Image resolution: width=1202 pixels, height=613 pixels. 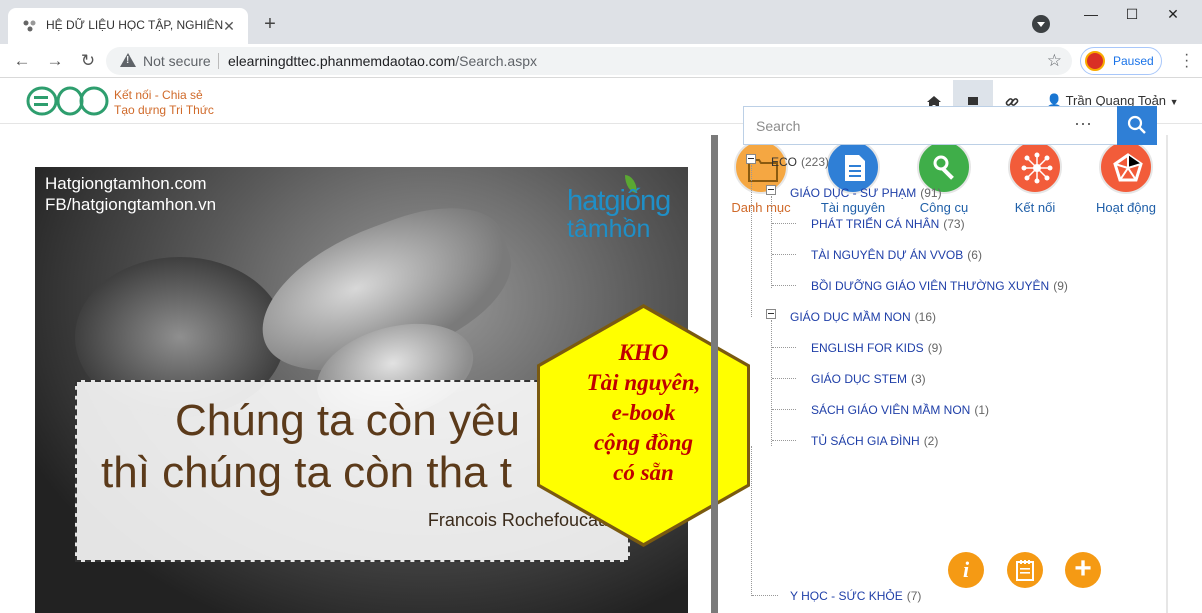 I want to click on browser-tab: HỆ DỮ LIỆU HỌC TẬP, NGHIÊN C ✕, so click(x=128, y=26).